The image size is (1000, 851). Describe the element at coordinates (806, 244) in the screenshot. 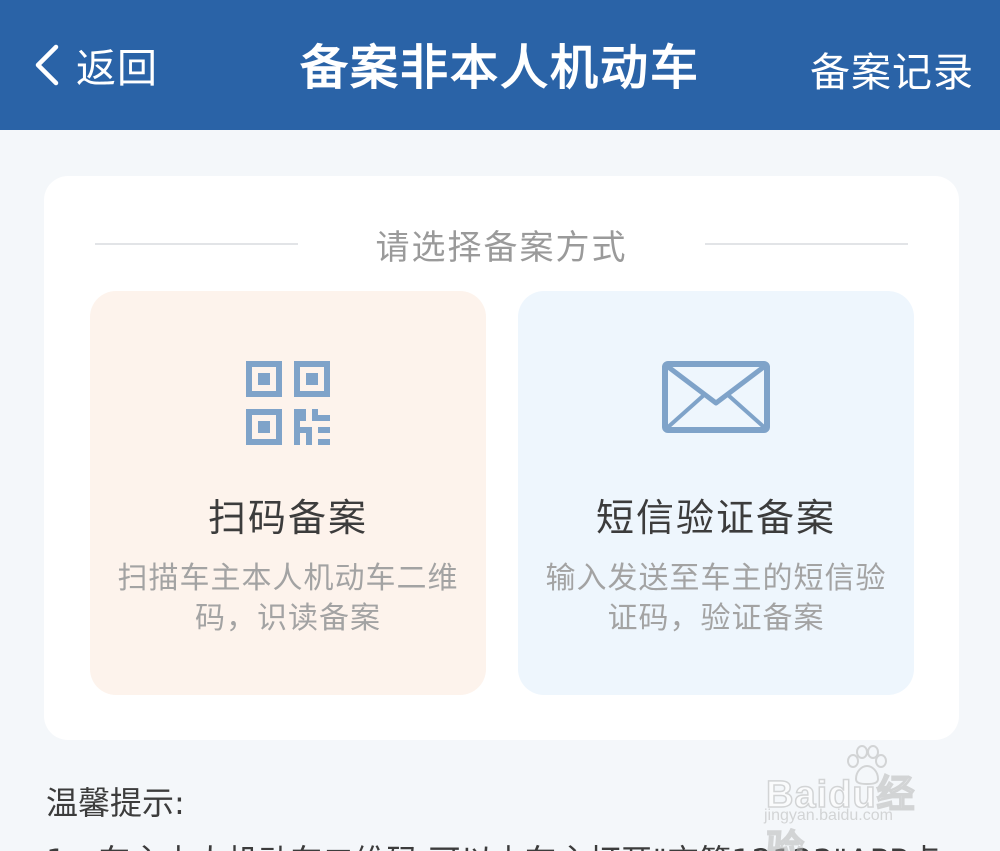

I see `heading-divider-right` at that location.